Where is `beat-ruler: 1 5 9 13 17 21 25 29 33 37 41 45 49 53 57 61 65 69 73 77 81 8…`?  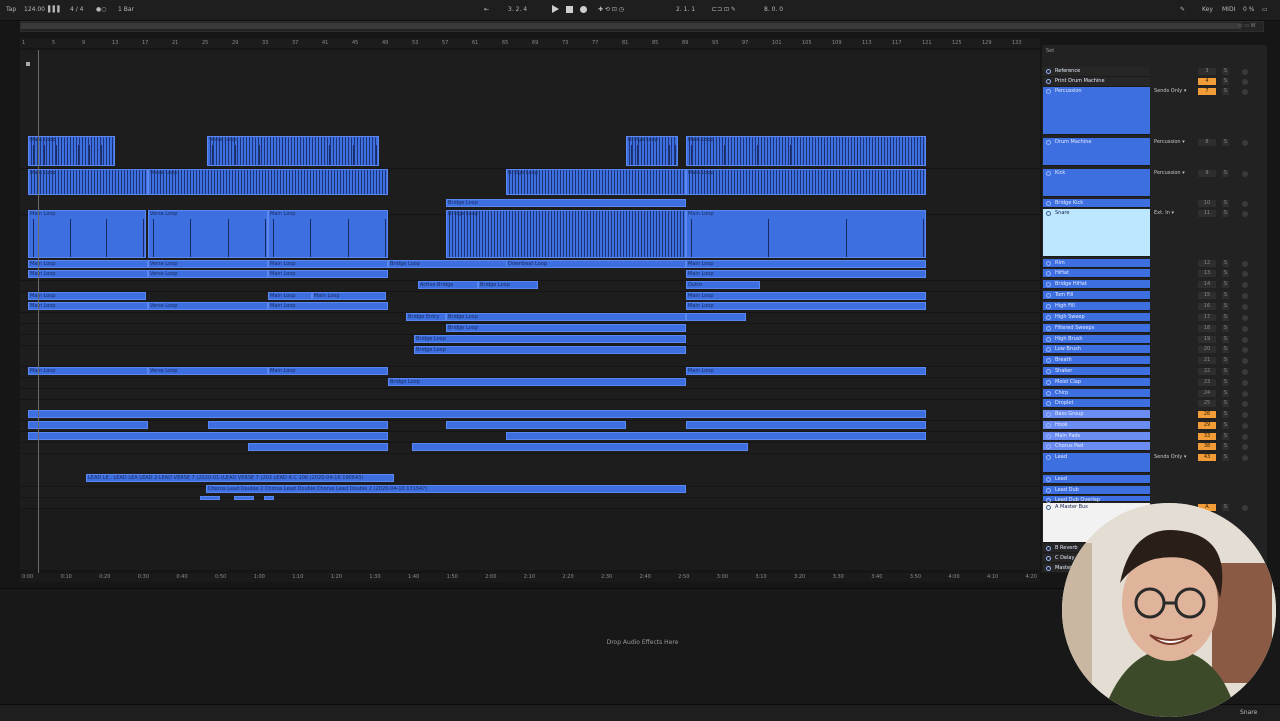
beat-ruler: 1 5 9 13 17 21 25 29 33 37 41 45 49 53 57 61 65 69 73 77 81 8… is located at coordinates (530, 43).